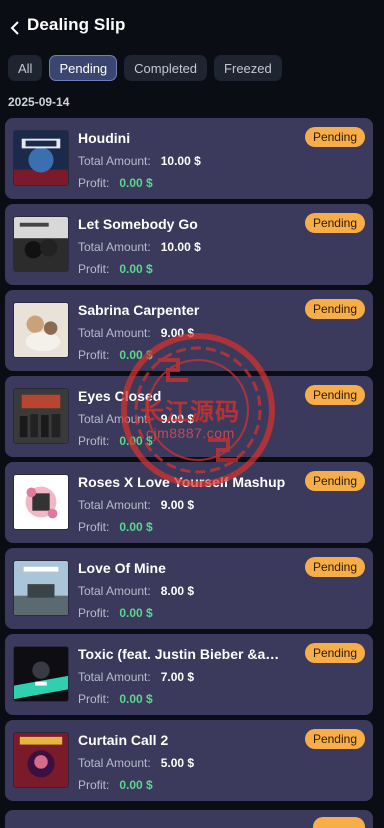  What do you see at coordinates (177, 591) in the screenshot?
I see `total-amount-value: 8.00 $` at bounding box center [177, 591].